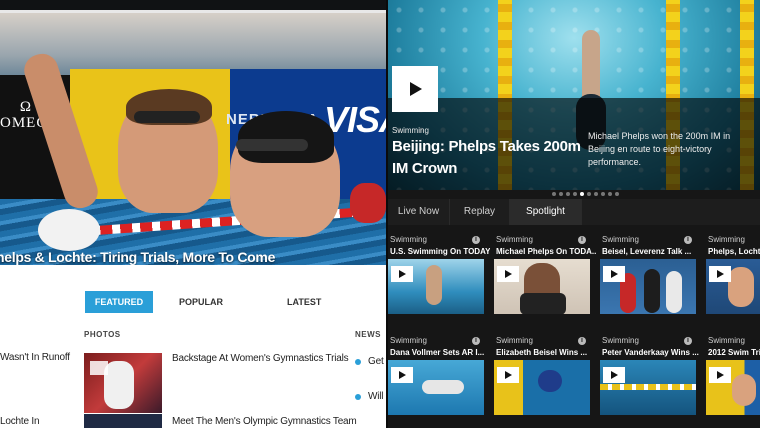 The image size is (760, 428). Describe the element at coordinates (440, 251) in the screenshot. I see `card-title: U.S. Swimming On TODAY` at that location.